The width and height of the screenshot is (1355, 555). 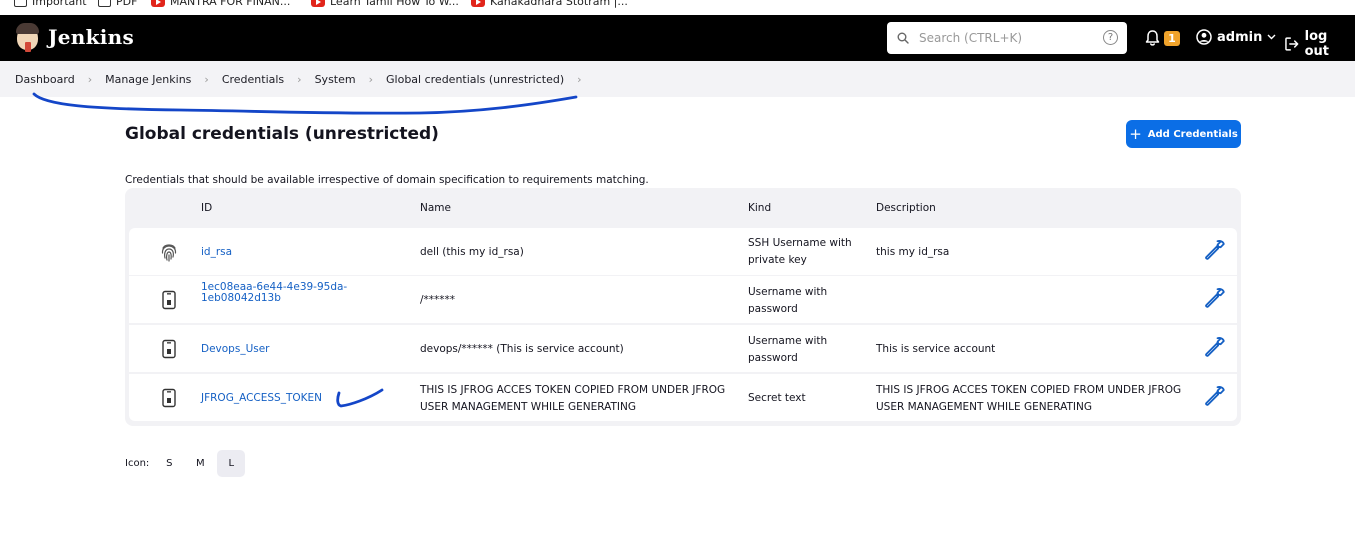 I want to click on jenkins-butler-icon, so click(x=27, y=37).